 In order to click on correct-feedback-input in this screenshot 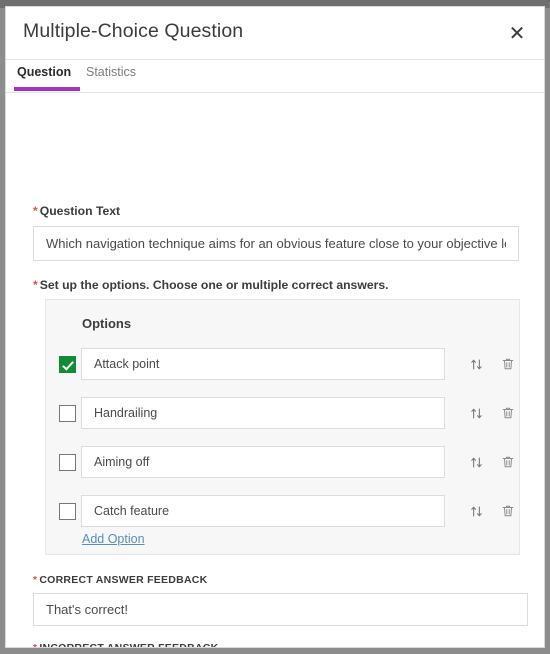, I will do `click(280, 609)`.